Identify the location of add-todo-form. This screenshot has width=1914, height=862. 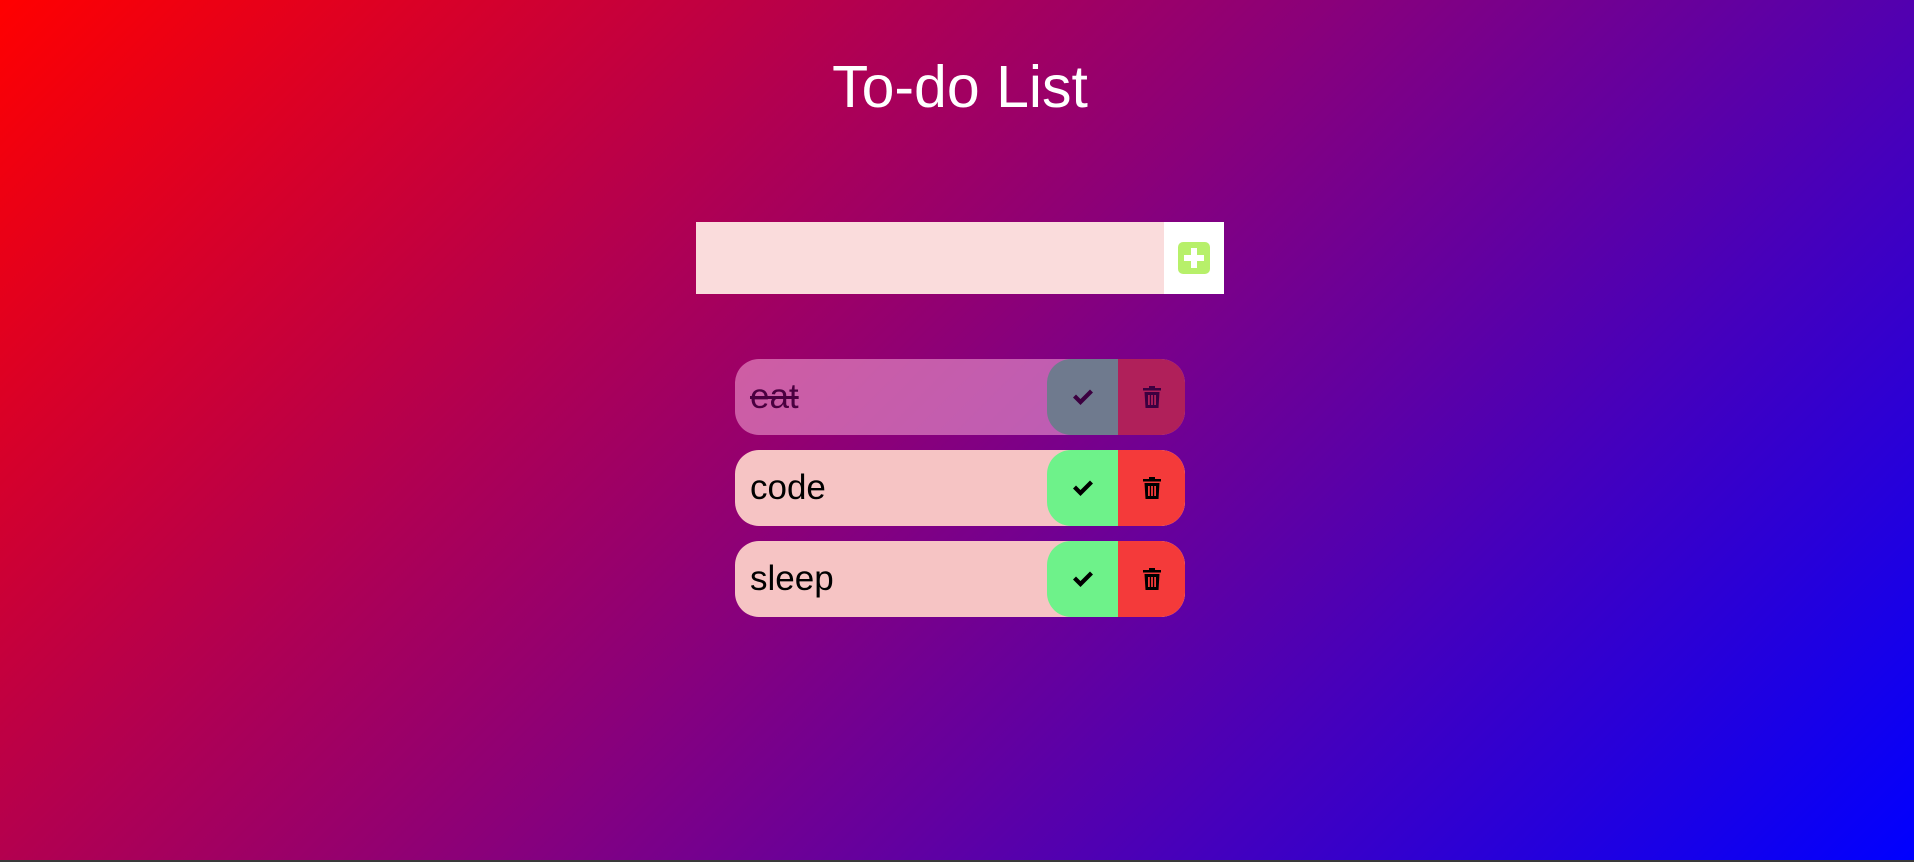
(960, 258).